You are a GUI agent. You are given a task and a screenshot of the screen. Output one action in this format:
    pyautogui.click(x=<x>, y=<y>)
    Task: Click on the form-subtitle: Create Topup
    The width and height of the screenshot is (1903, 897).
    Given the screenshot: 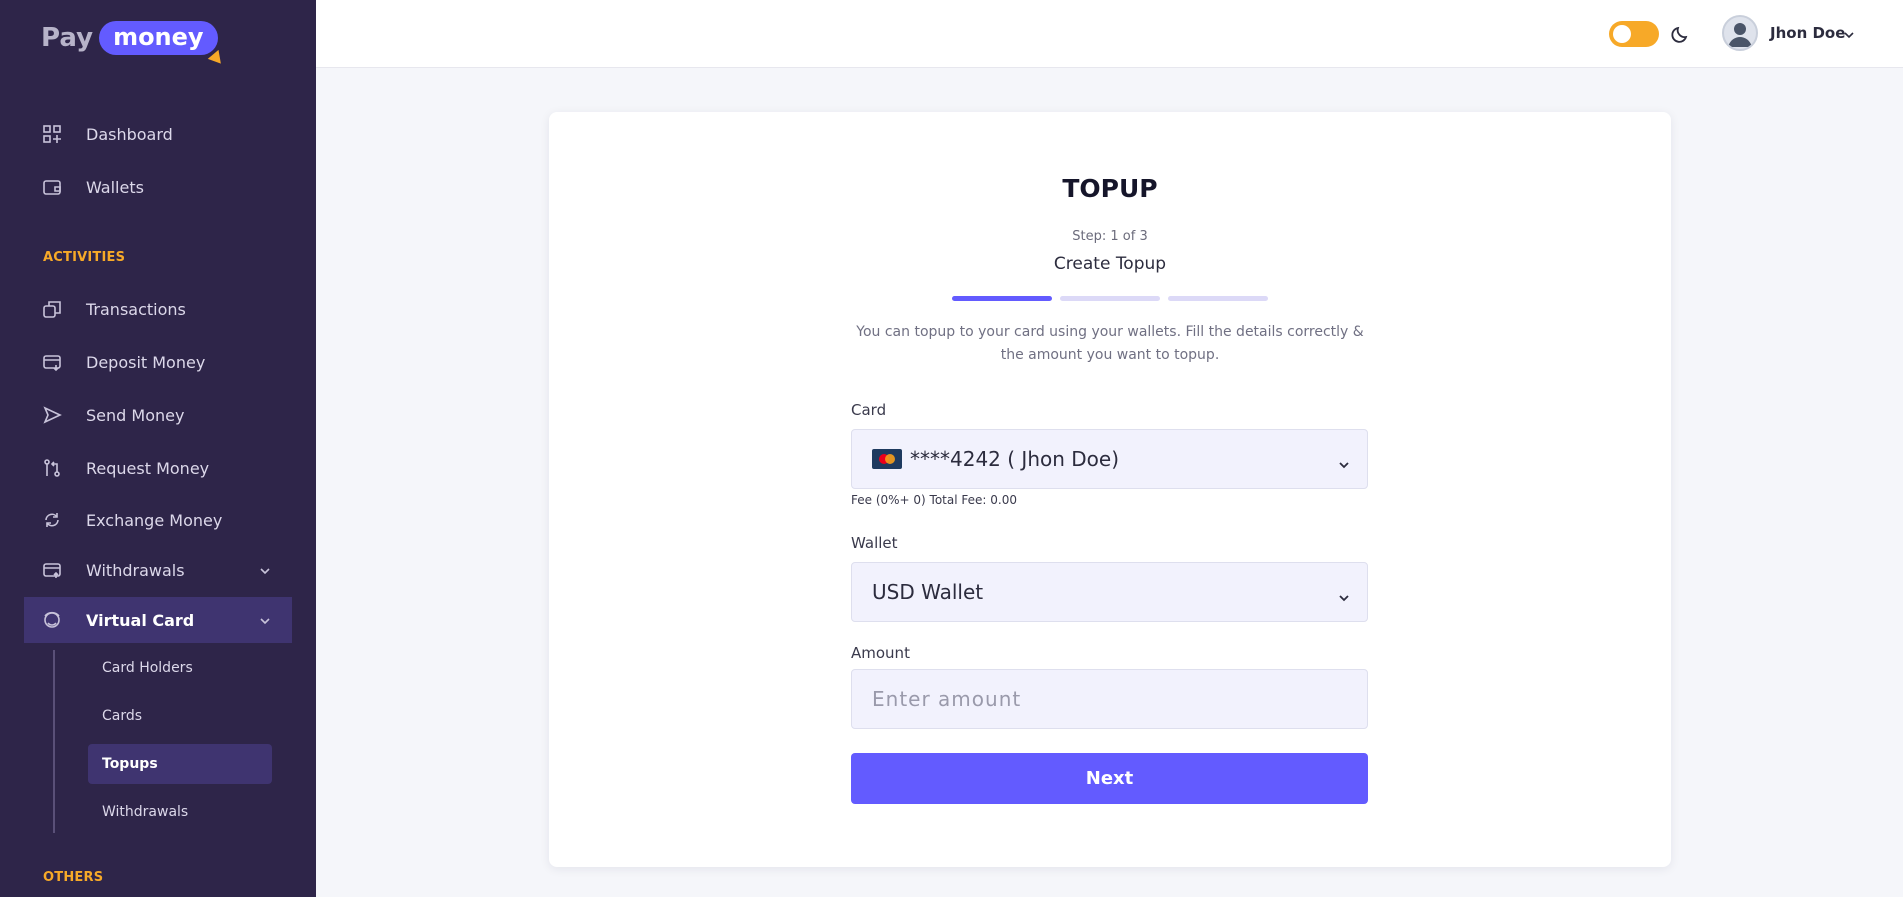 What is the action you would take?
    pyautogui.click(x=1110, y=264)
    